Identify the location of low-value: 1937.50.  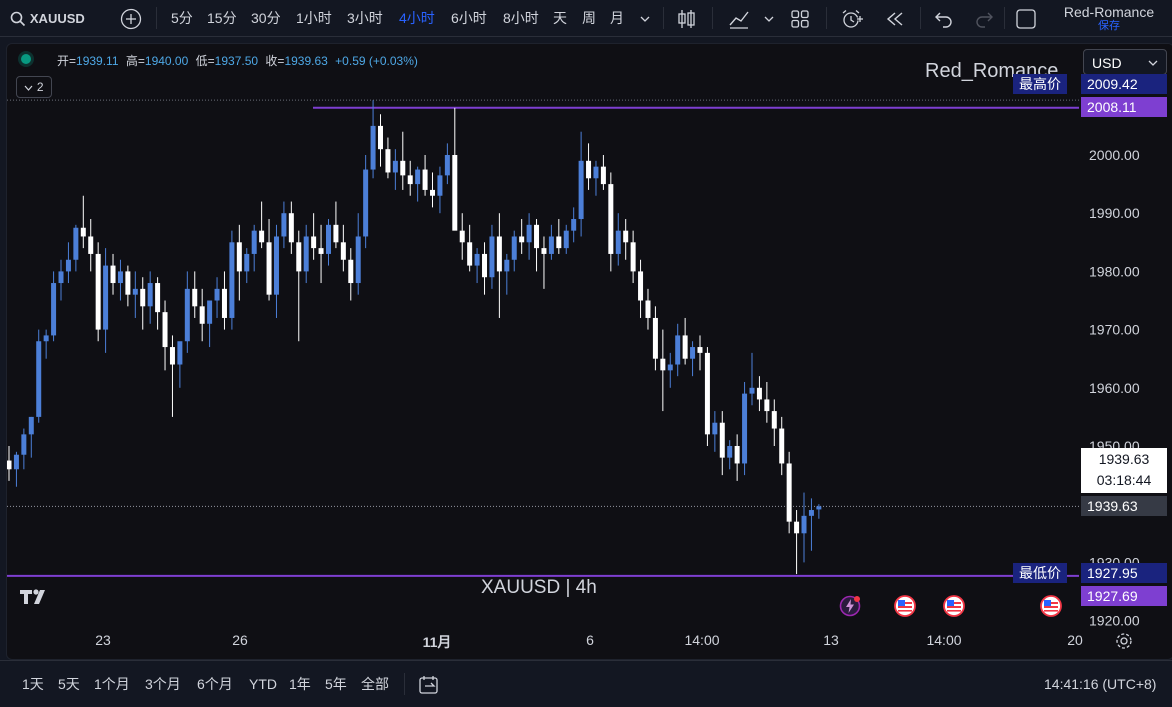
(236, 61).